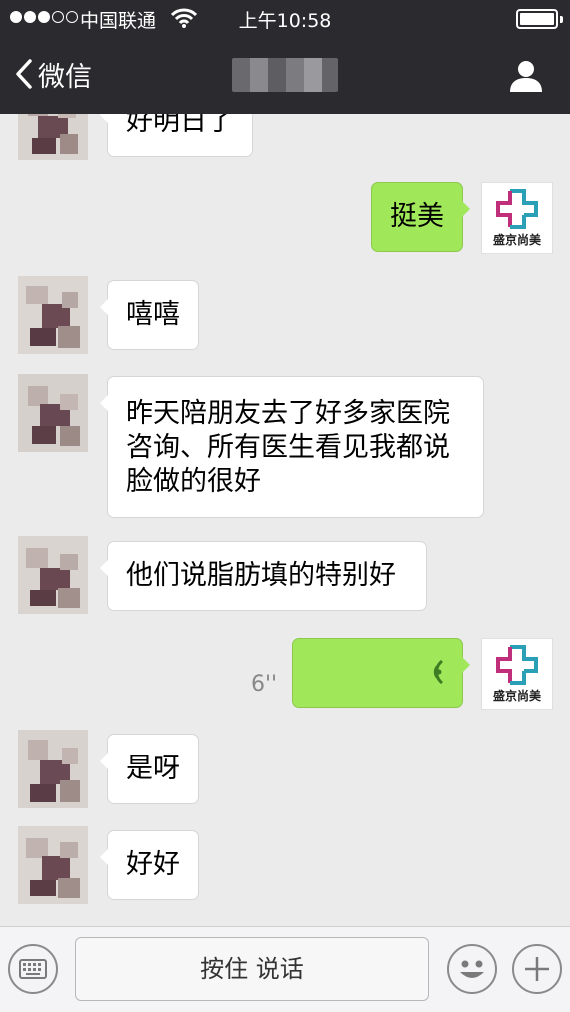  Describe the element at coordinates (285, 21) in the screenshot. I see `status-time: 上午10:58` at that location.